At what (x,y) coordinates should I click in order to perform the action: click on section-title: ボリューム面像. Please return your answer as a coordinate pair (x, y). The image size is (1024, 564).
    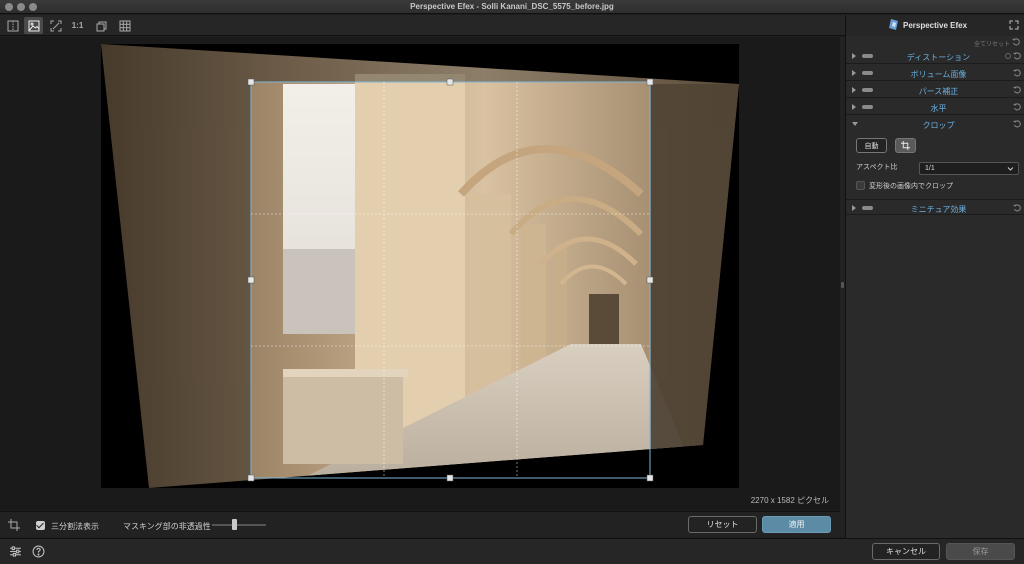
    Looking at the image, I should click on (938, 74).